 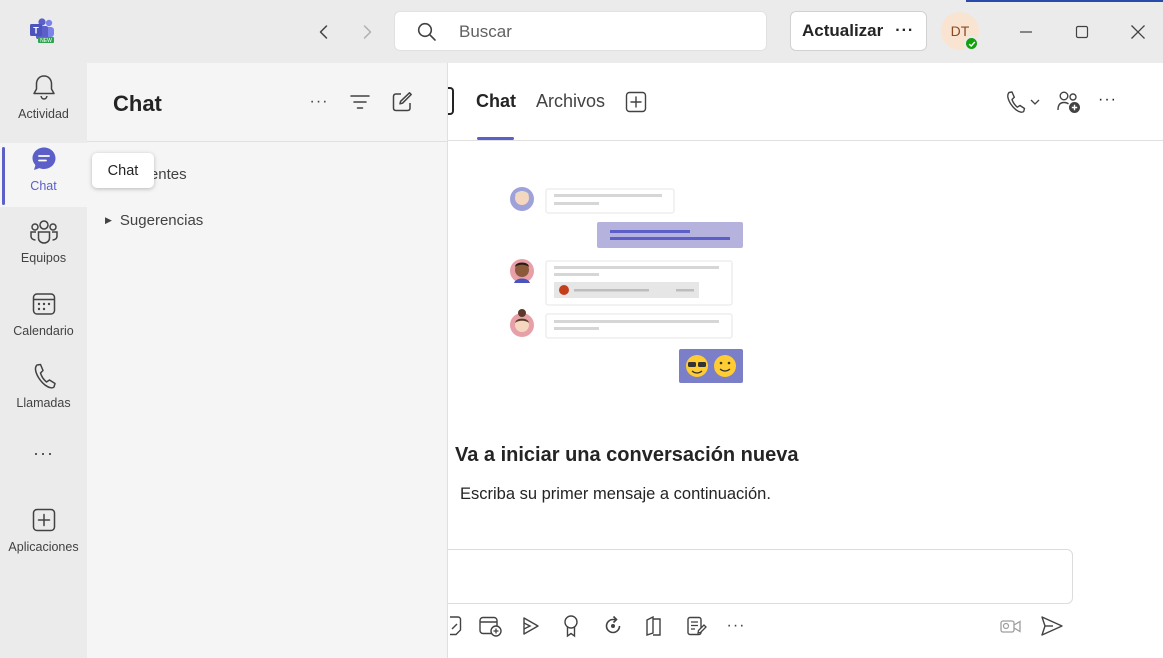 I want to click on update-button-label: Actualizar, so click(x=843, y=30).